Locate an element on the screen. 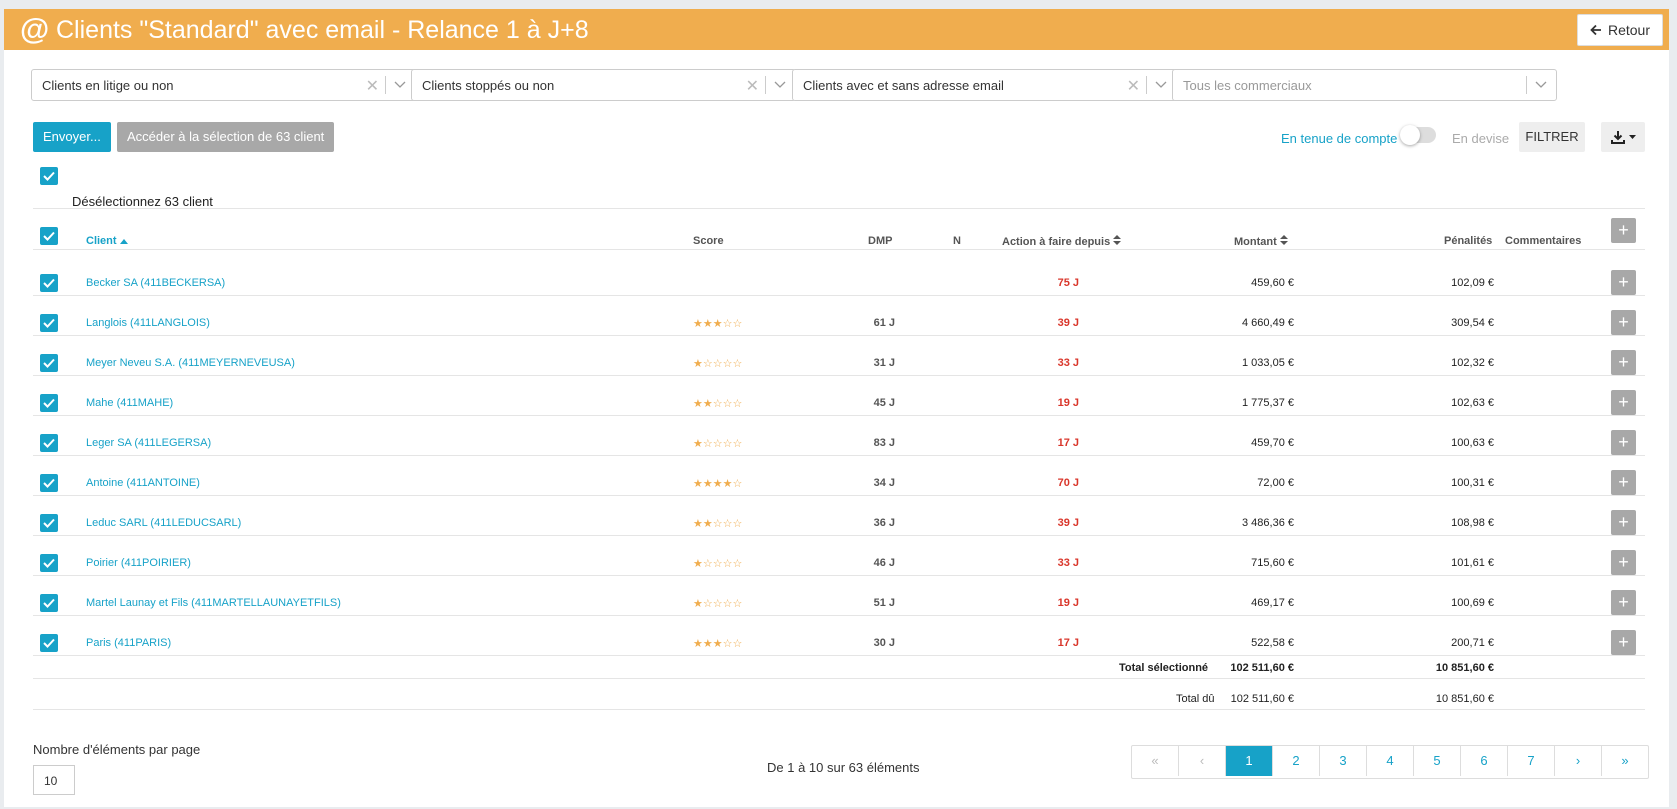 The width and height of the screenshot is (1677, 809). total-due-montant: 102 511,60 € is located at coordinates (1262, 699).